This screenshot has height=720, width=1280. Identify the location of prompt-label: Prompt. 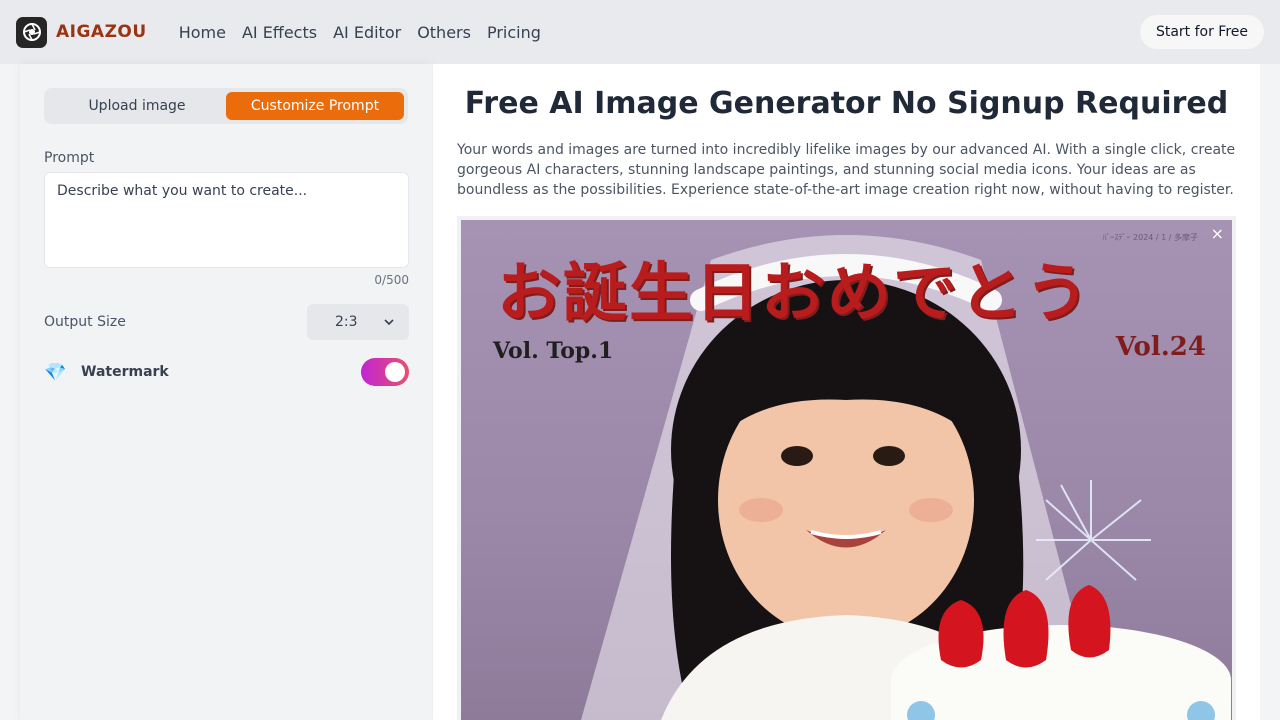
(69, 158).